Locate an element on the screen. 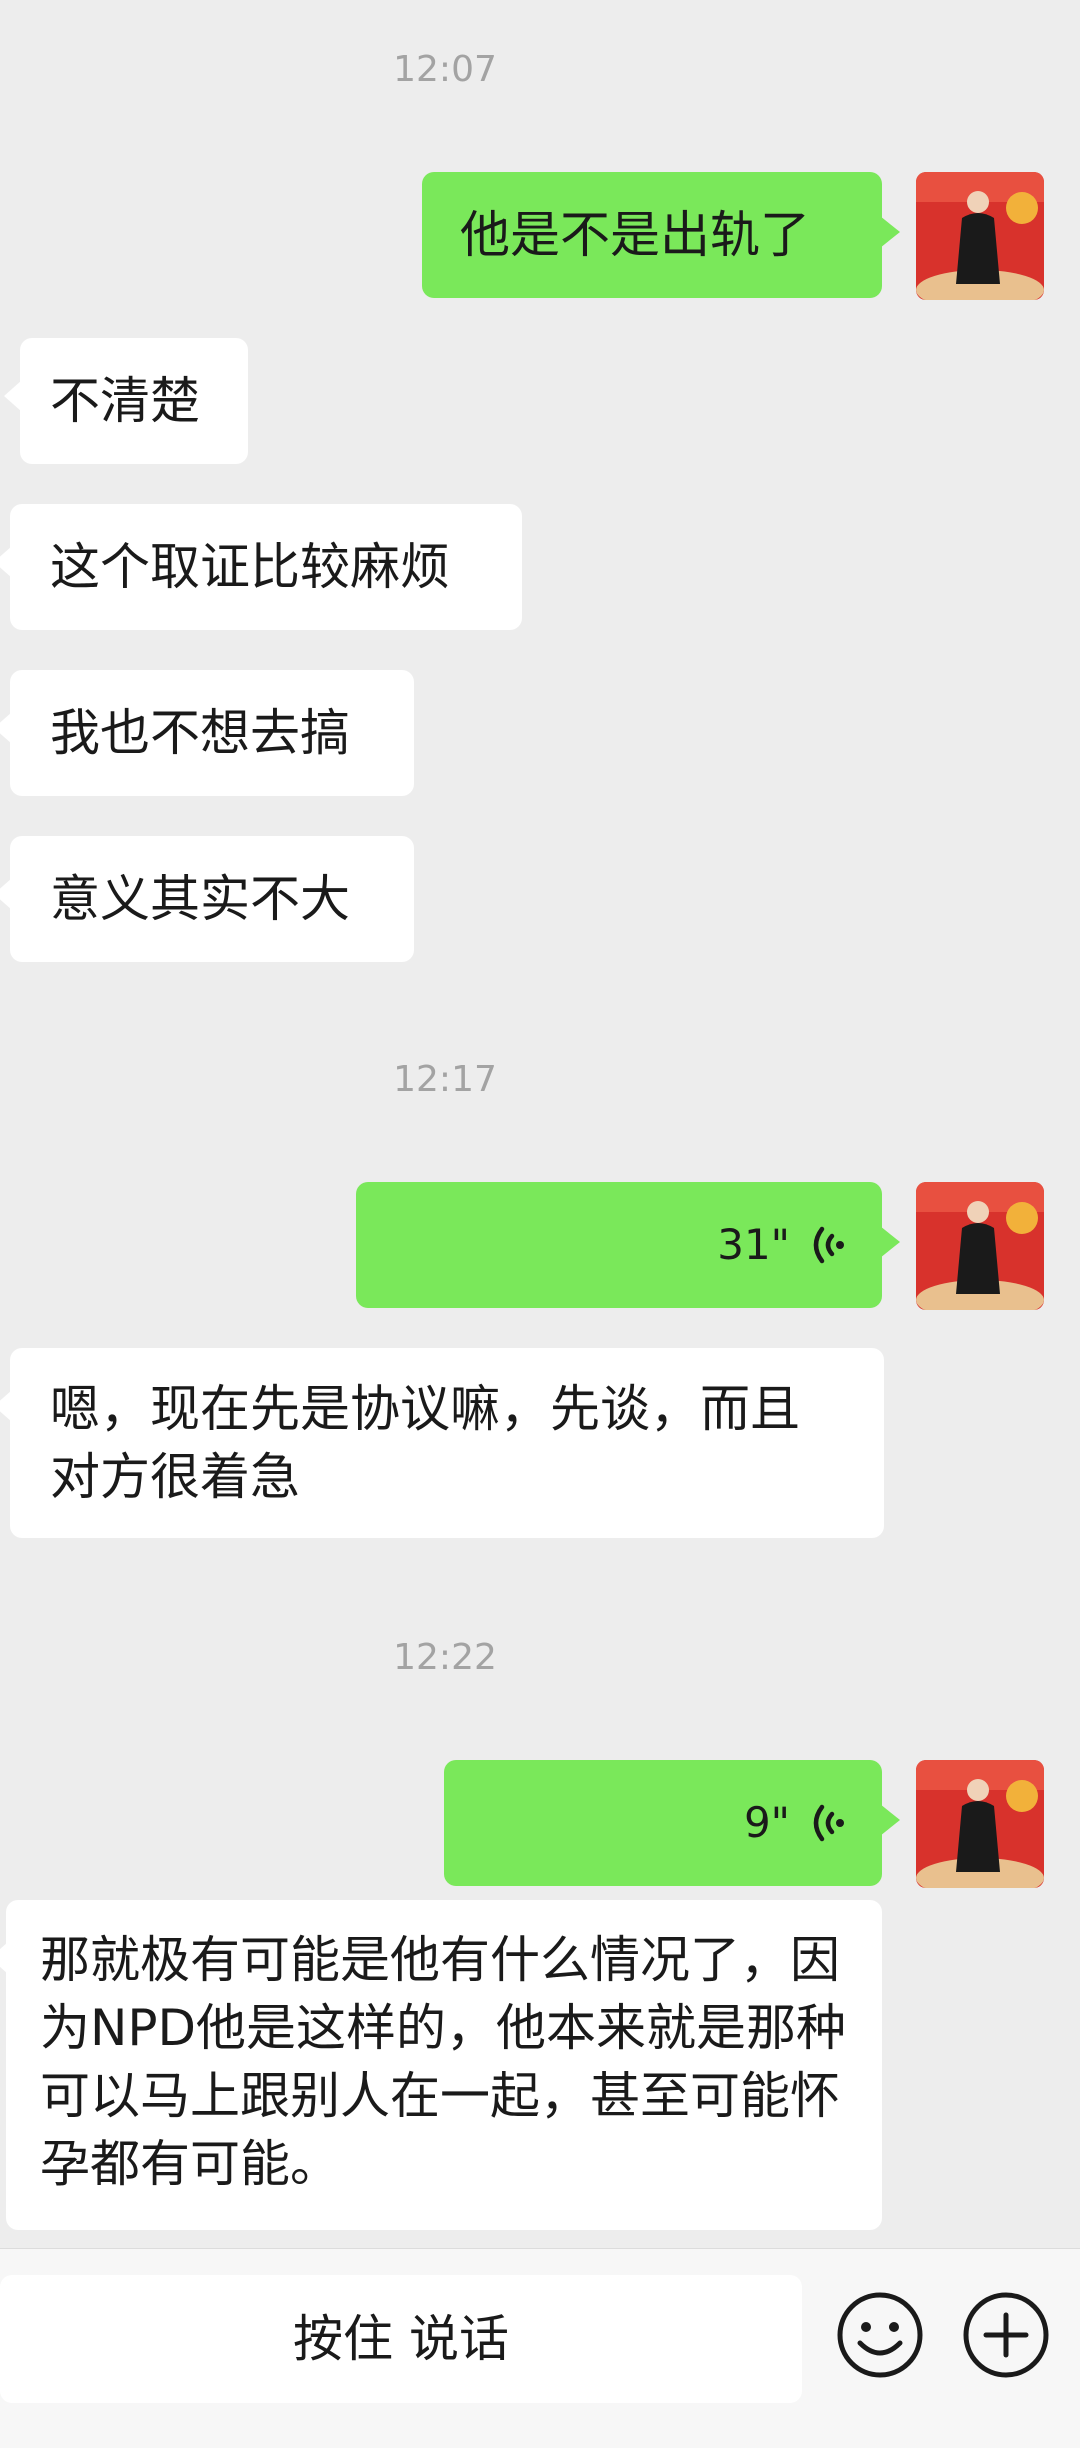 This screenshot has width=1080, height=2448. incoming-text-bubble: 这个取证比较麻烦 is located at coordinates (261, 567).